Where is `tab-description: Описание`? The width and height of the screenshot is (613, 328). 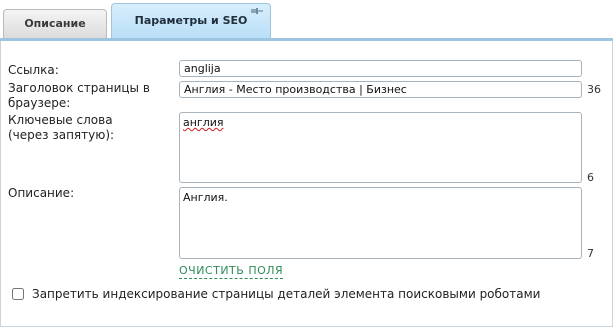 tab-description: Описание is located at coordinates (55, 23).